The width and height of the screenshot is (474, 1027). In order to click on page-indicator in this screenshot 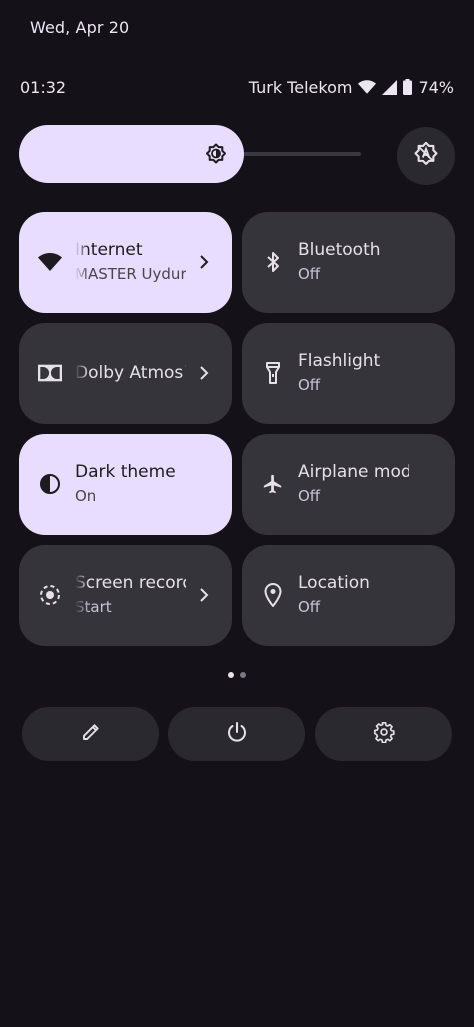, I will do `click(237, 675)`.